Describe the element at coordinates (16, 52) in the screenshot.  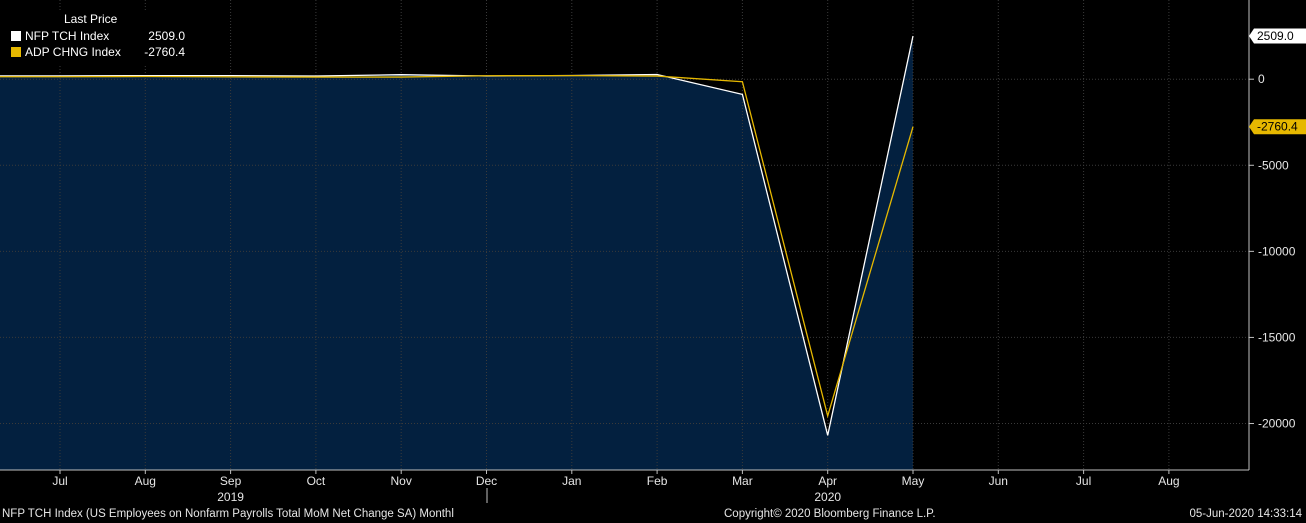
I see `legend-swatch-adp` at that location.